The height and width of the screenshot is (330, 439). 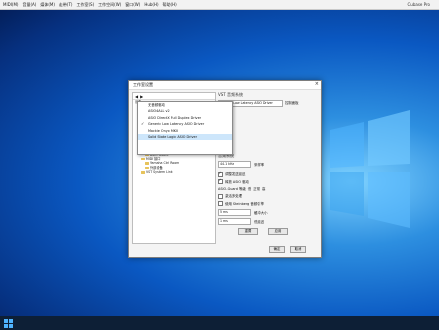 What do you see at coordinates (220, 174) in the screenshot?
I see `adjust-latency-checkbox` at bounding box center [220, 174].